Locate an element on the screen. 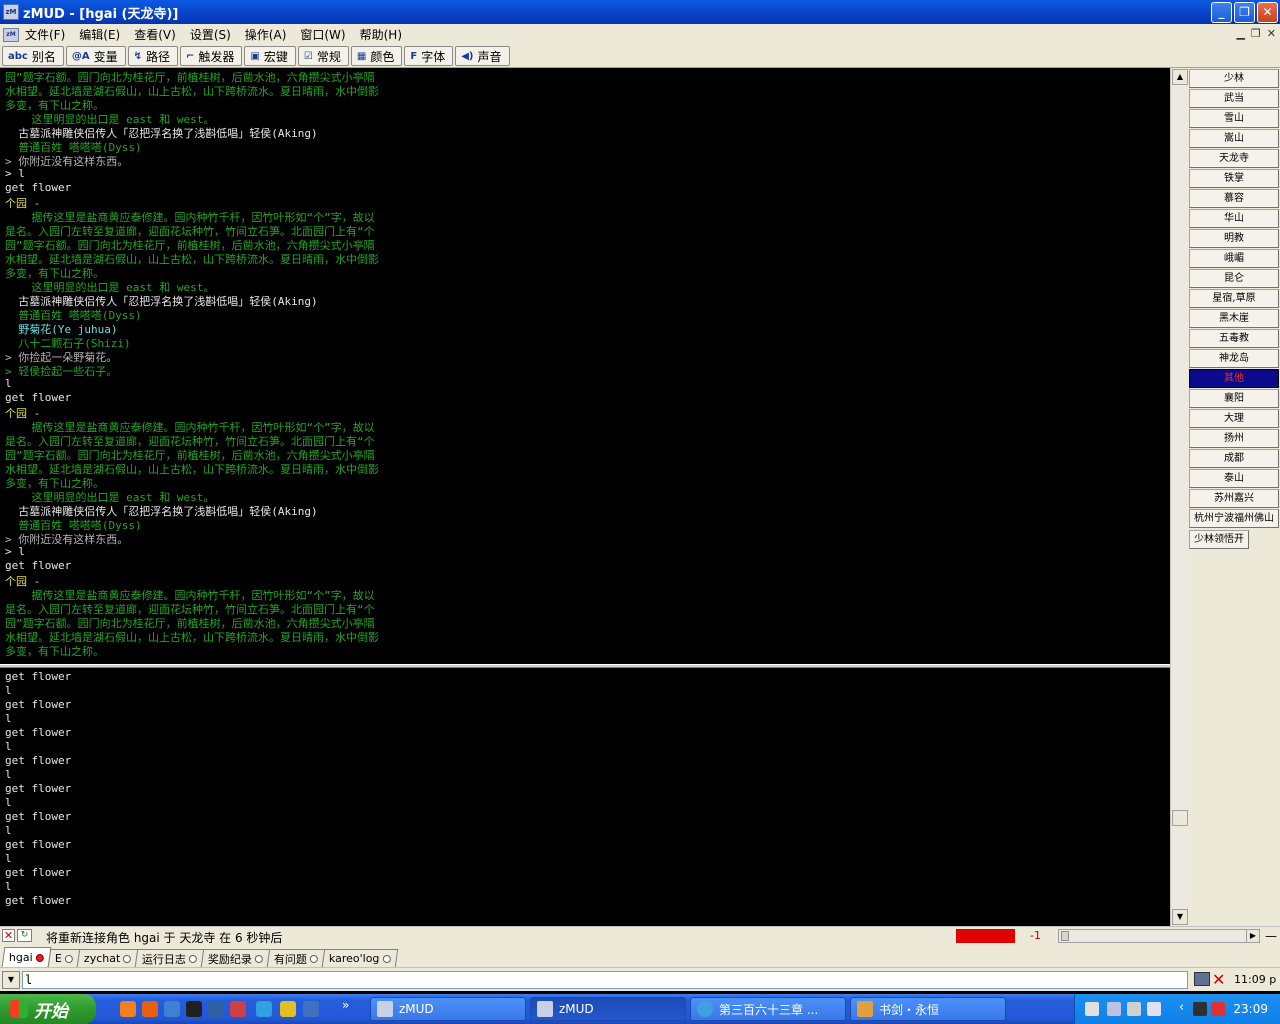 This screenshot has height=1024, width=1280. quicklaunch-more-icon: » is located at coordinates (345, 1005).